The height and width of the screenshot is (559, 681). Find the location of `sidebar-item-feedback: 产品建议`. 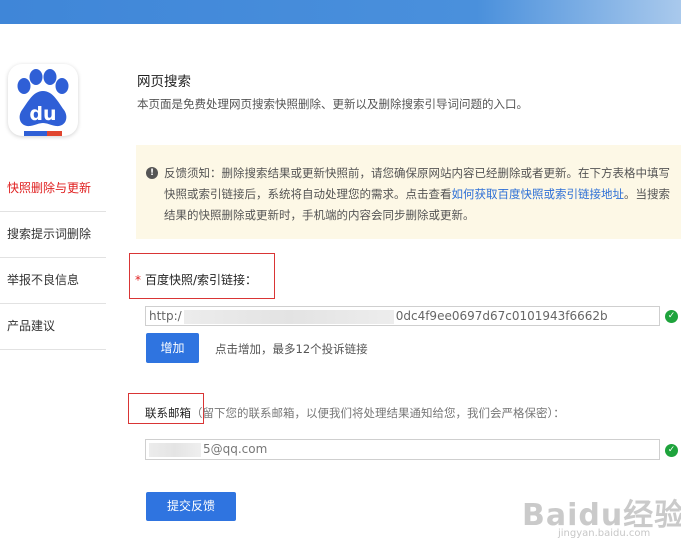

sidebar-item-feedback: 产品建议 is located at coordinates (53, 327).